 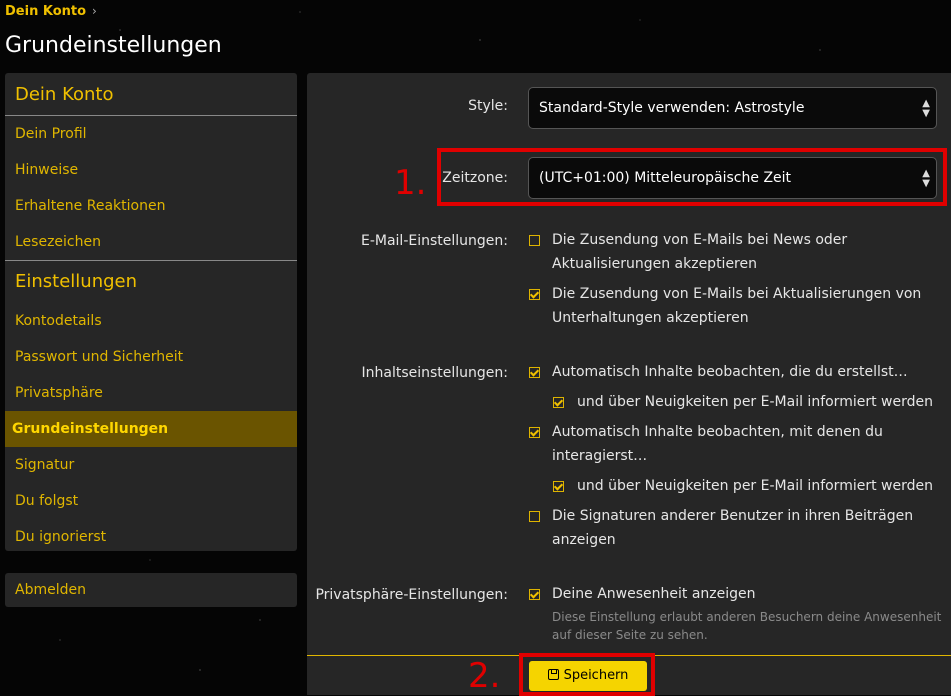 I want to click on show-presence-option: Deine Anwesenheit anzeigen, so click(x=654, y=594).